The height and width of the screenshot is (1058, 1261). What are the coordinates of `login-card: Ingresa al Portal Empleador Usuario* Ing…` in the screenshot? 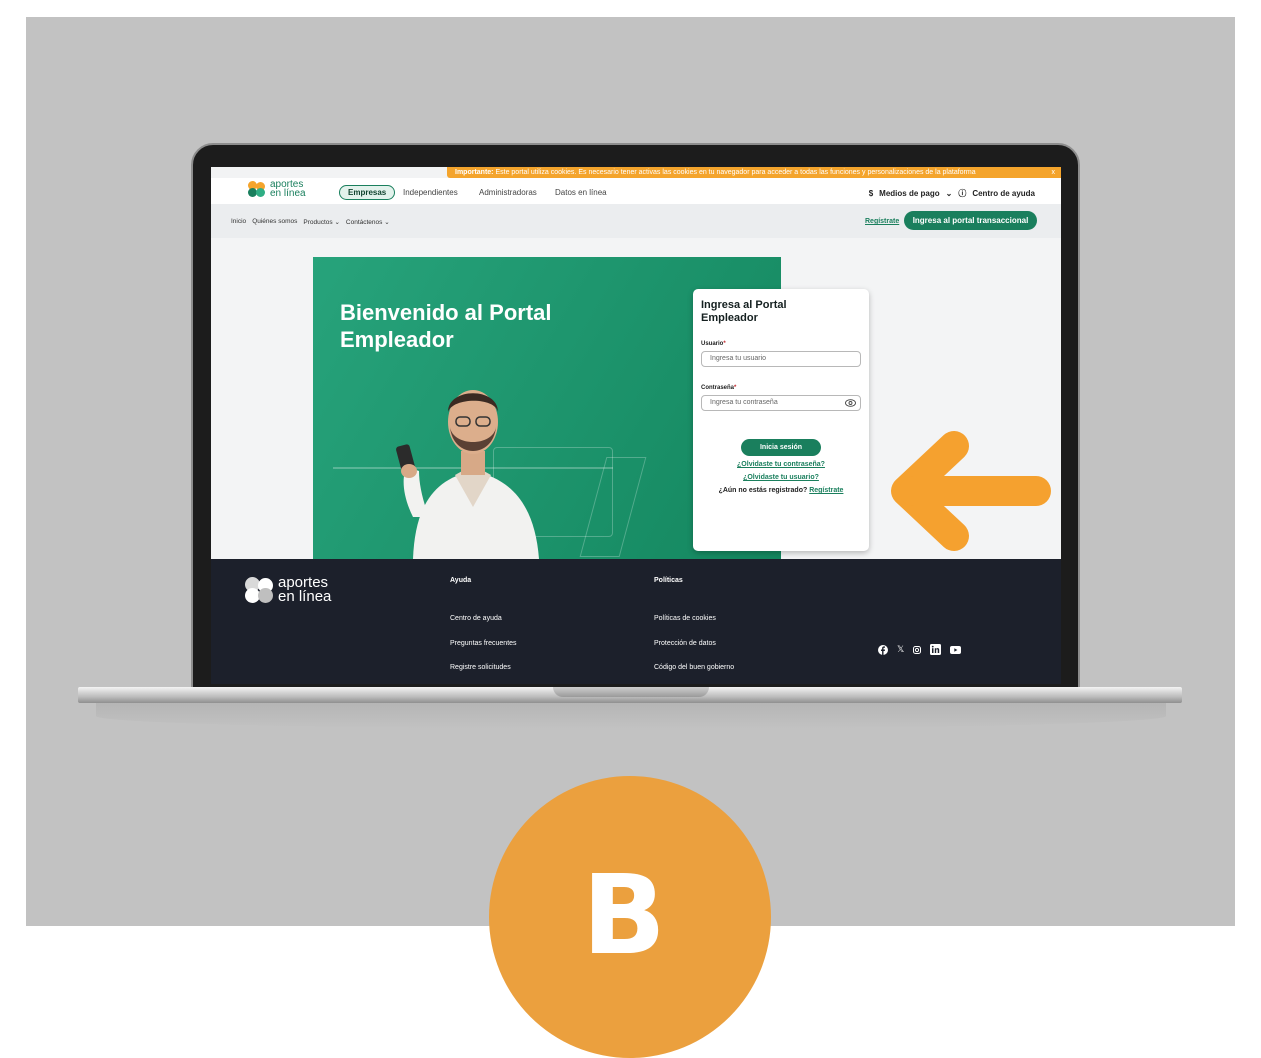 It's located at (781, 420).